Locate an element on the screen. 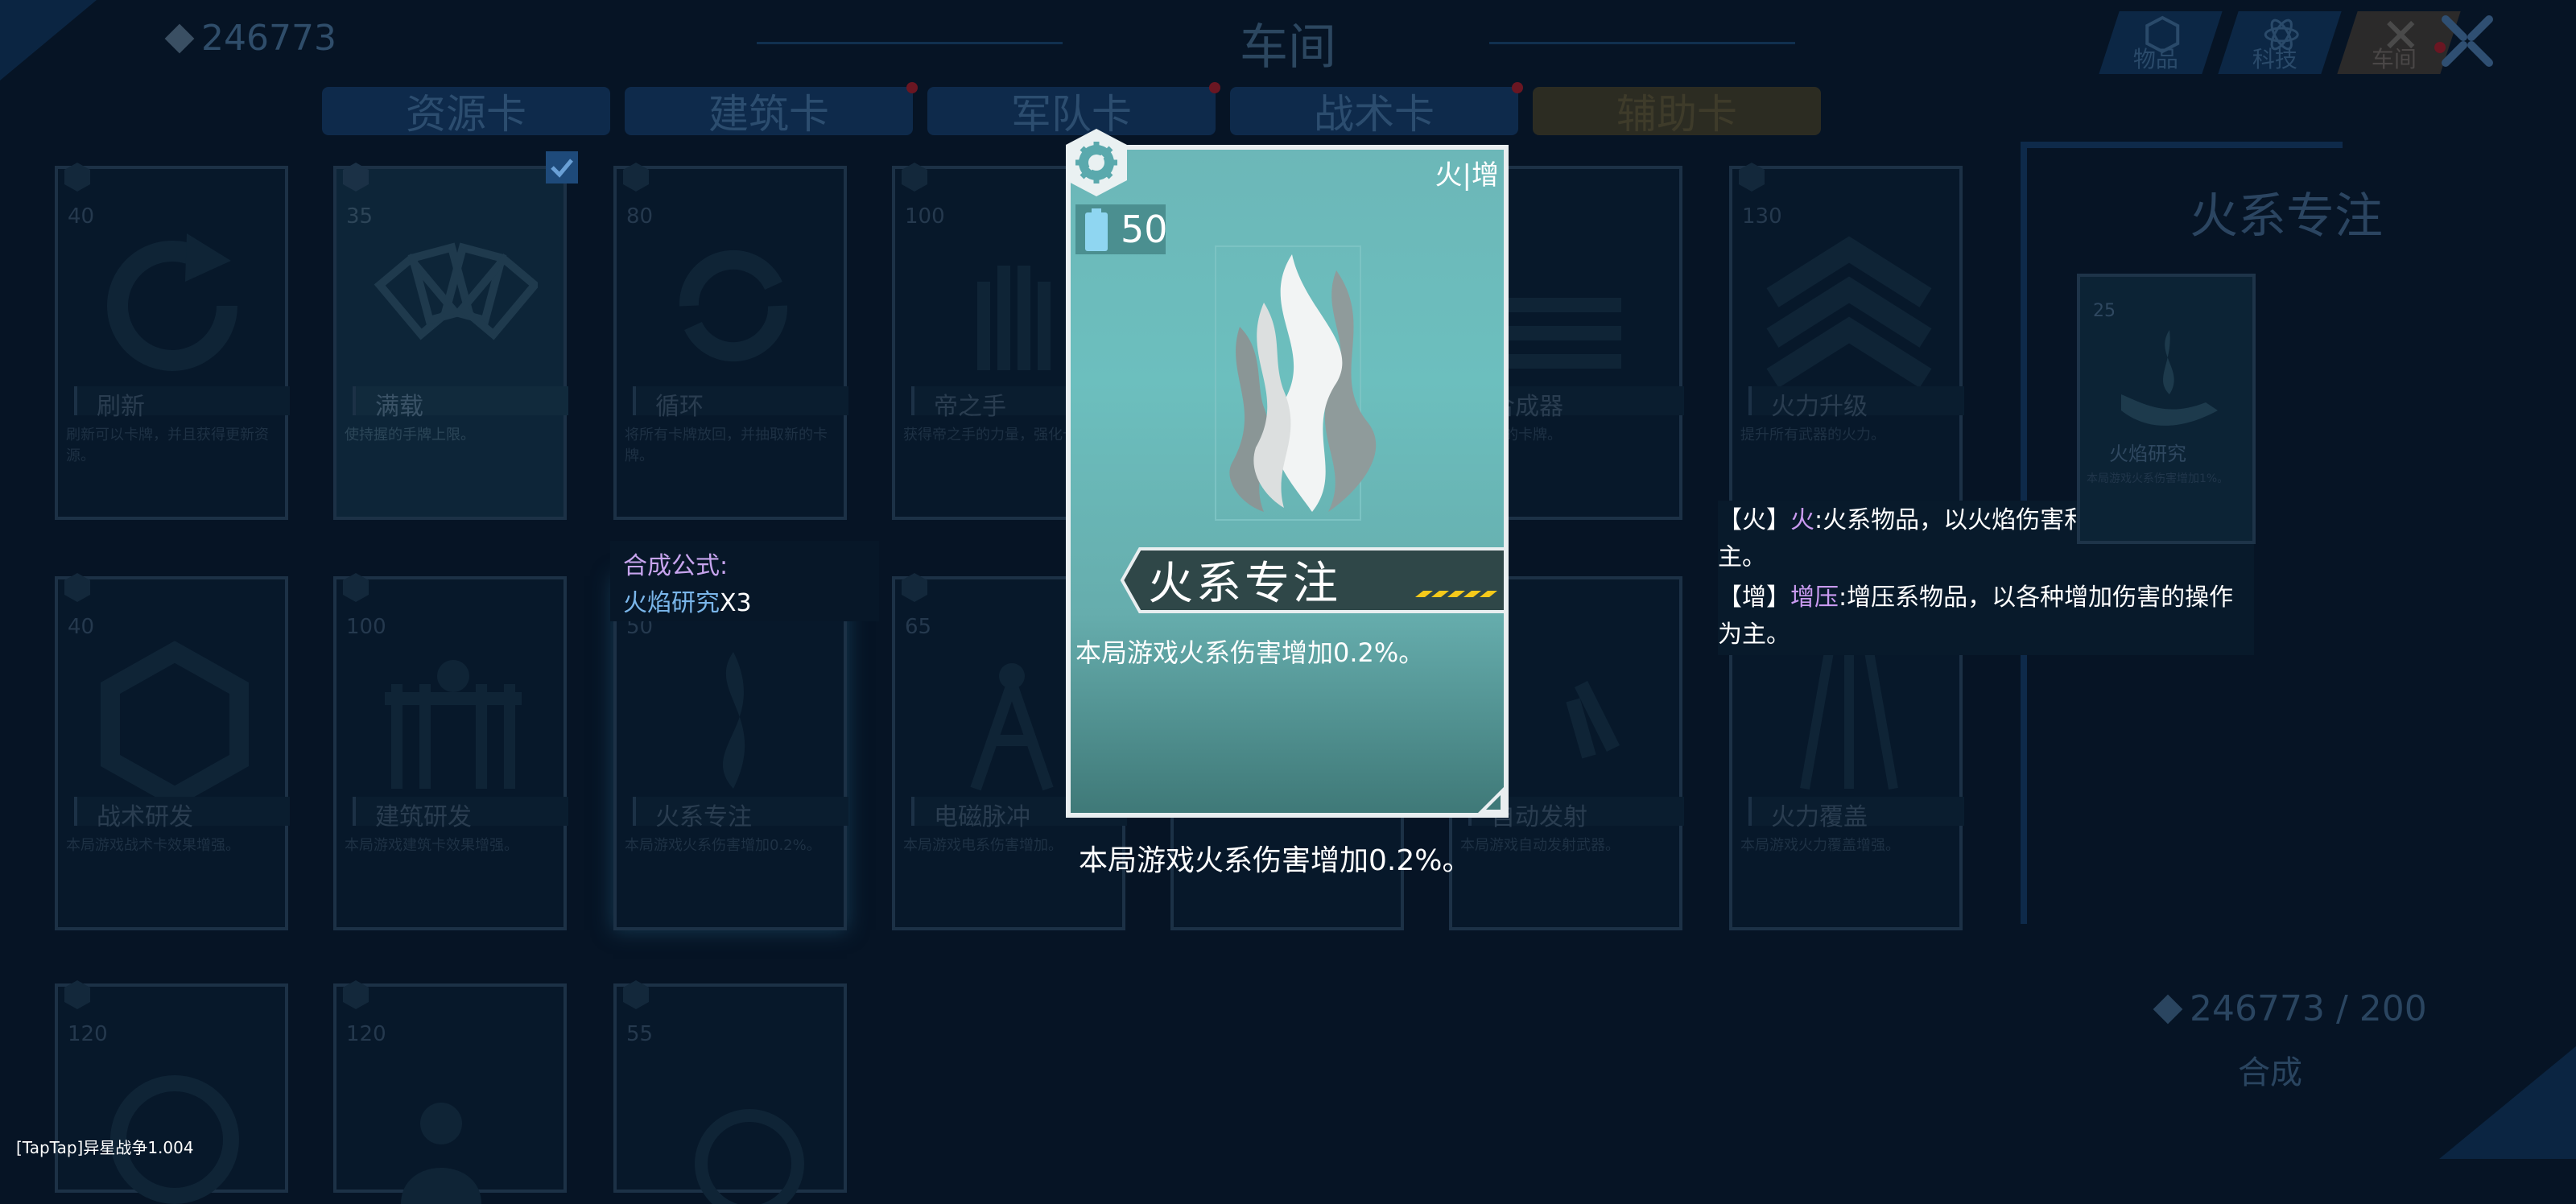  menu-icon is located at coordinates (1561, 333).